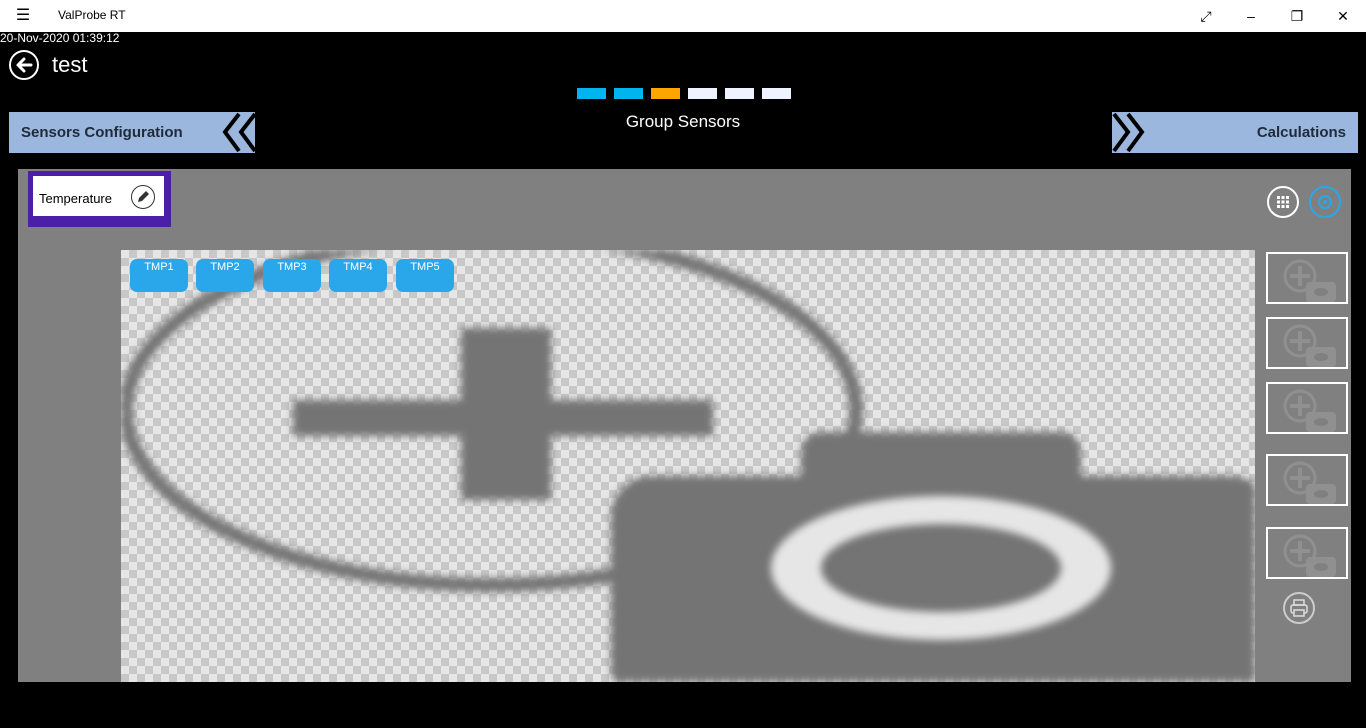  I want to click on print-icon, so click(1299, 608).